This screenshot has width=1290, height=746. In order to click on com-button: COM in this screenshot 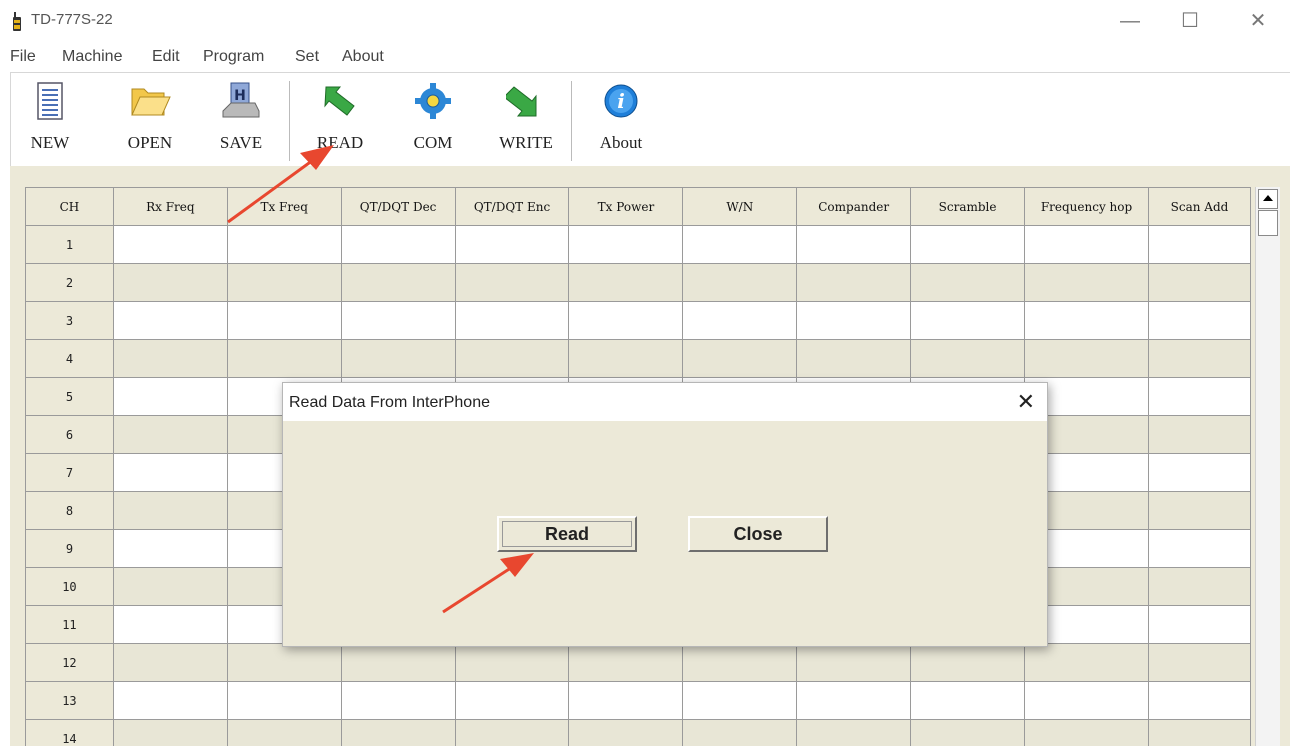, I will do `click(433, 123)`.